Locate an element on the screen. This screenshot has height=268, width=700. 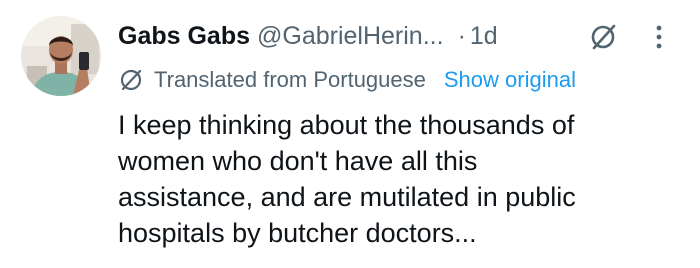
translation-bar: Translated from Portuguese Show original is located at coordinates (347, 80).